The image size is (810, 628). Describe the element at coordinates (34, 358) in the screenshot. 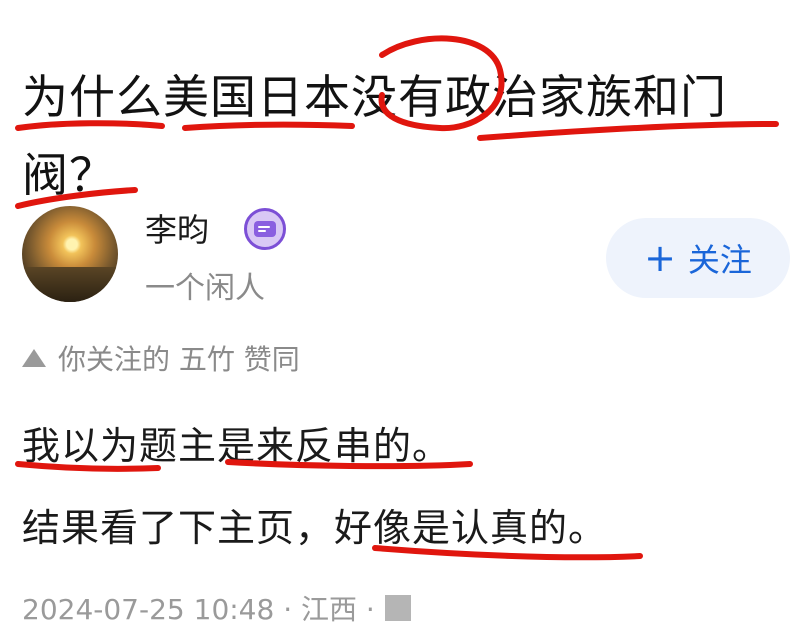

I see `upvote-triangle-icon` at that location.